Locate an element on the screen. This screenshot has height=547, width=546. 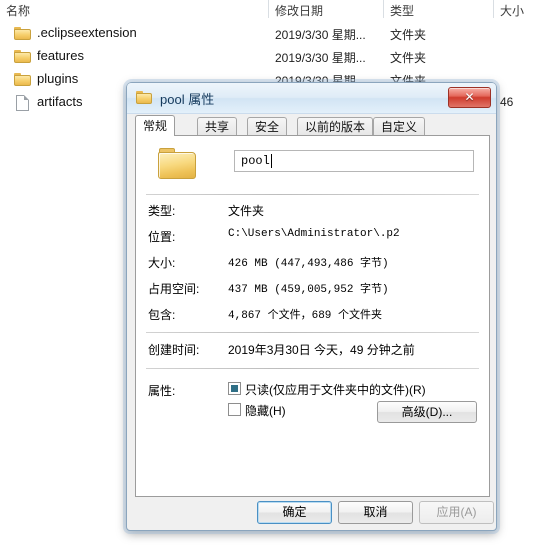
readonly-checkbox is located at coordinates (234, 388).